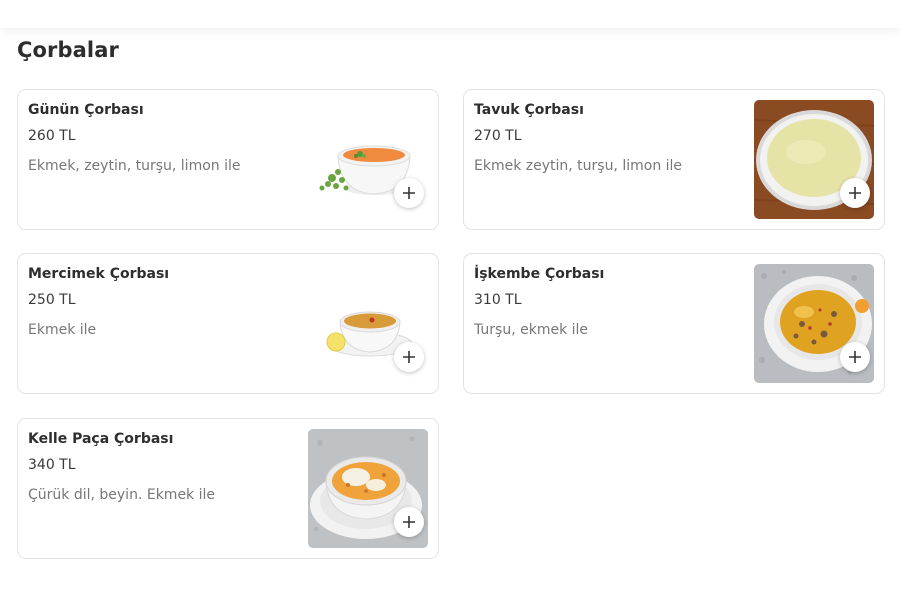 The image size is (900, 600). What do you see at coordinates (498, 300) in the screenshot?
I see `item-price: 310 TL` at bounding box center [498, 300].